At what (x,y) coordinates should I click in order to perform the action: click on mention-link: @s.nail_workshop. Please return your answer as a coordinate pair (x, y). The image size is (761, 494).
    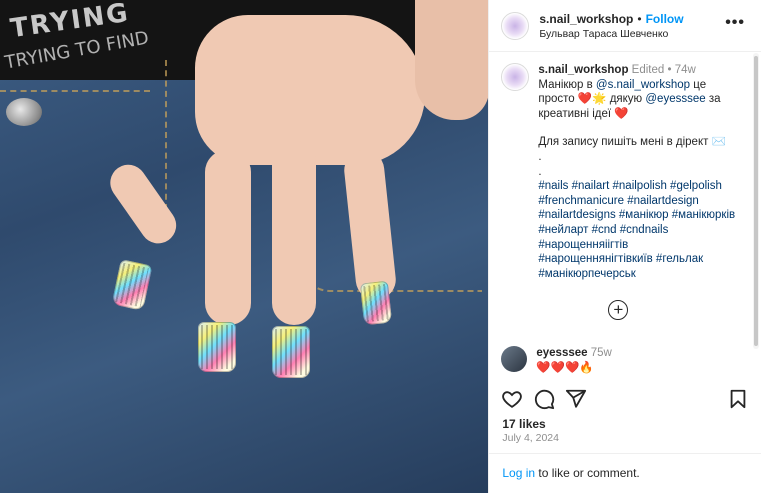
    Looking at the image, I should click on (643, 85).